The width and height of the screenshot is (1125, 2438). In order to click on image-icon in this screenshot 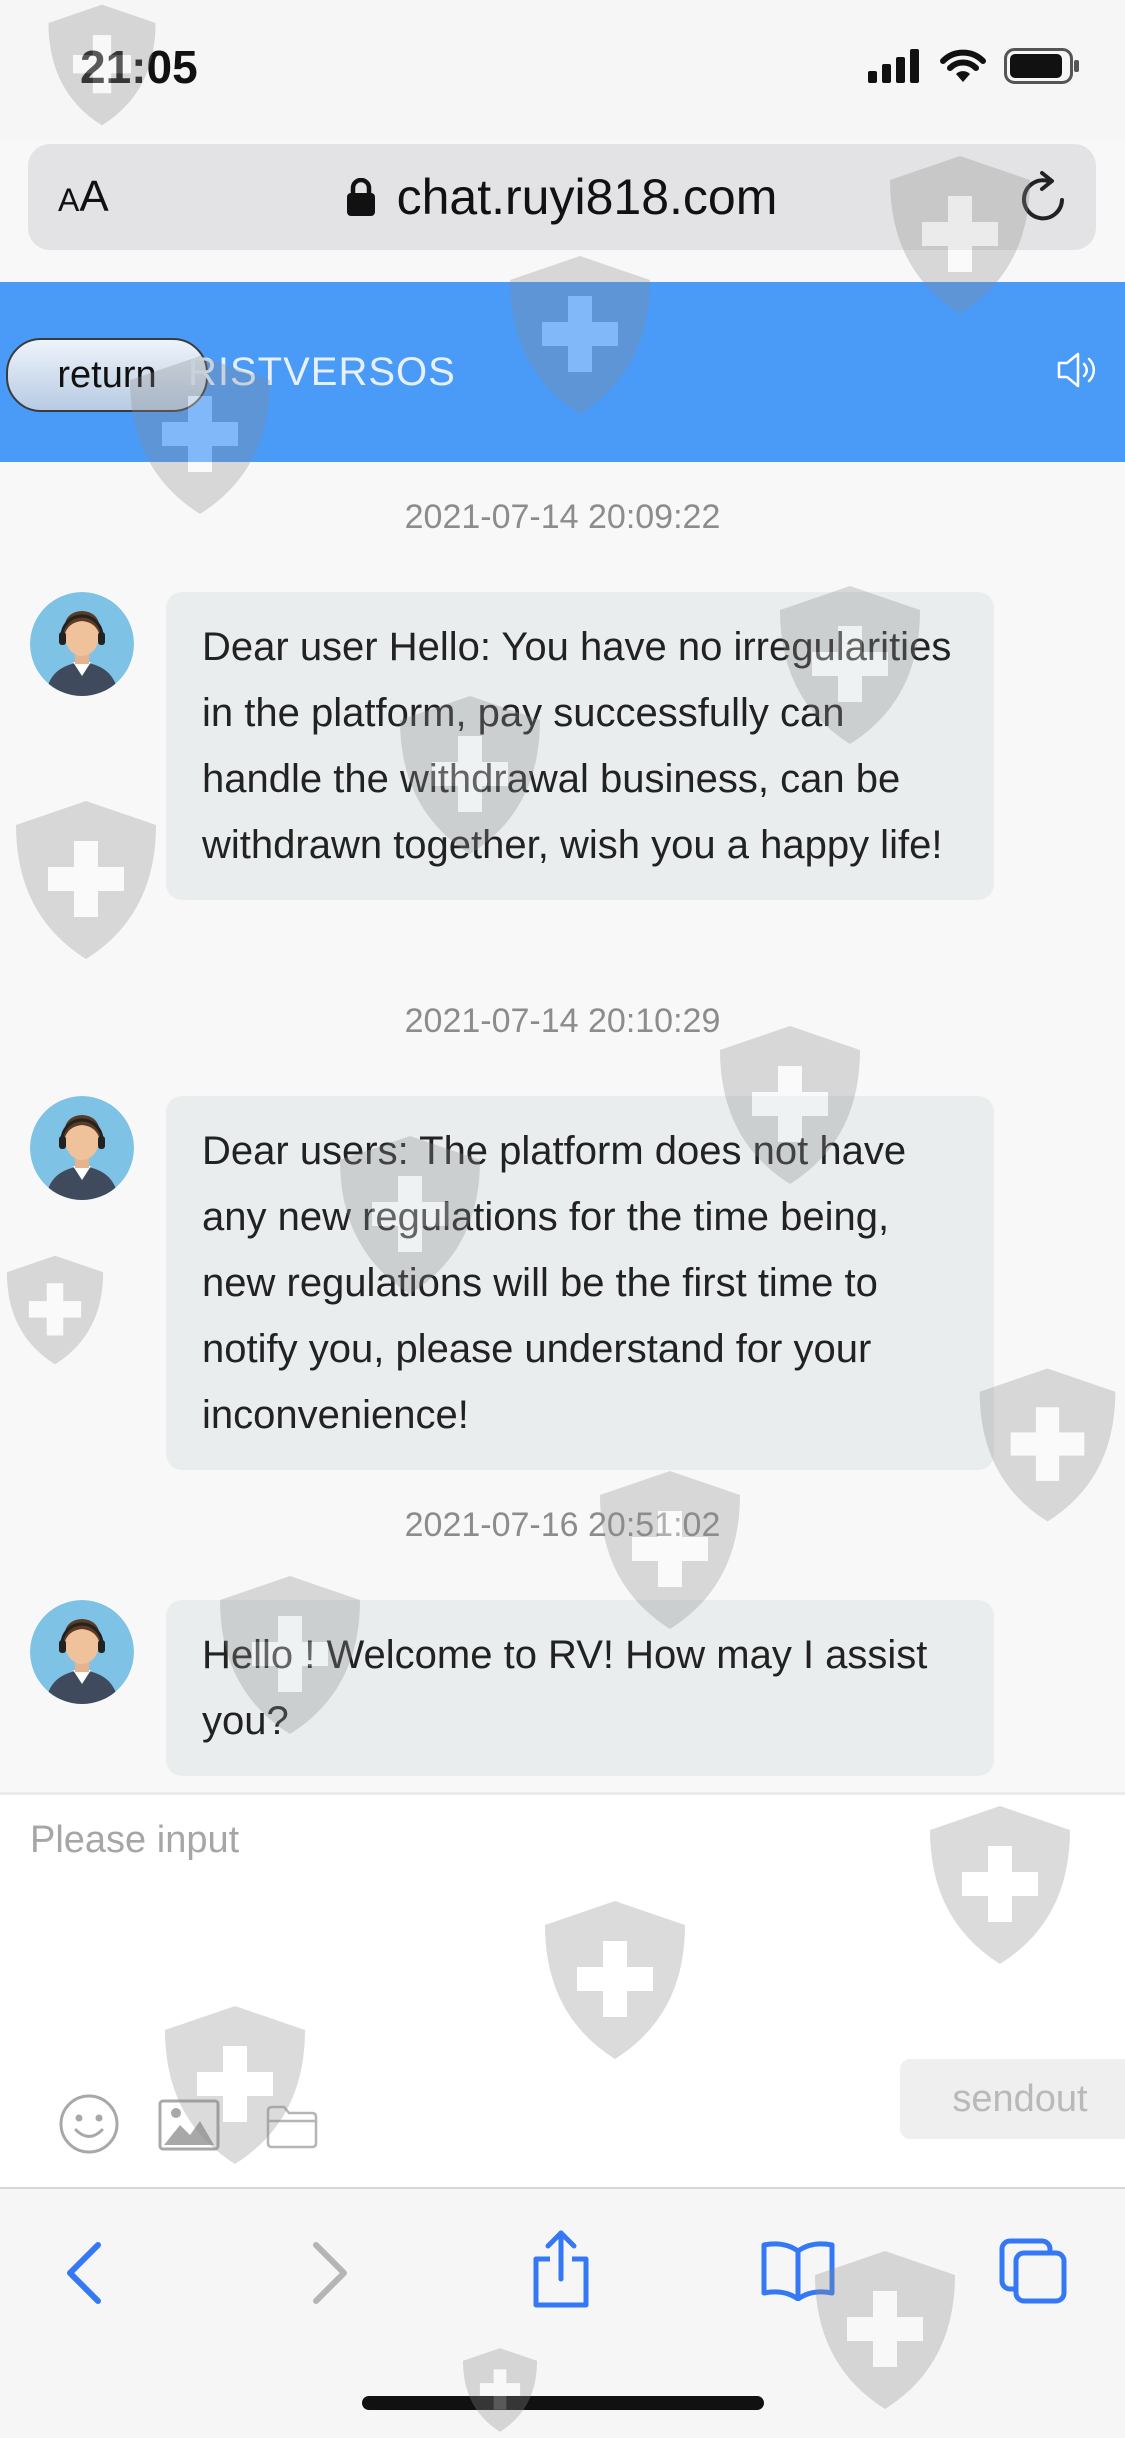, I will do `click(189, 2125)`.